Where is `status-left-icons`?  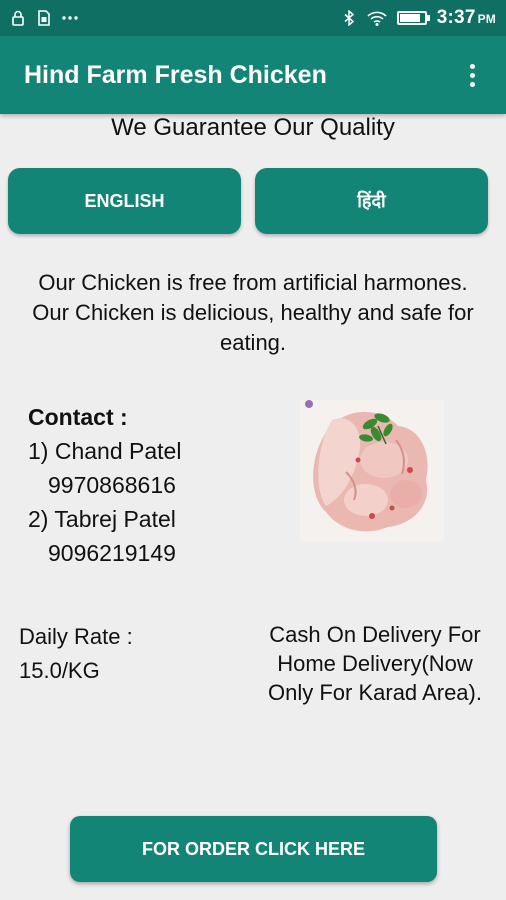 status-left-icons is located at coordinates (44, 18).